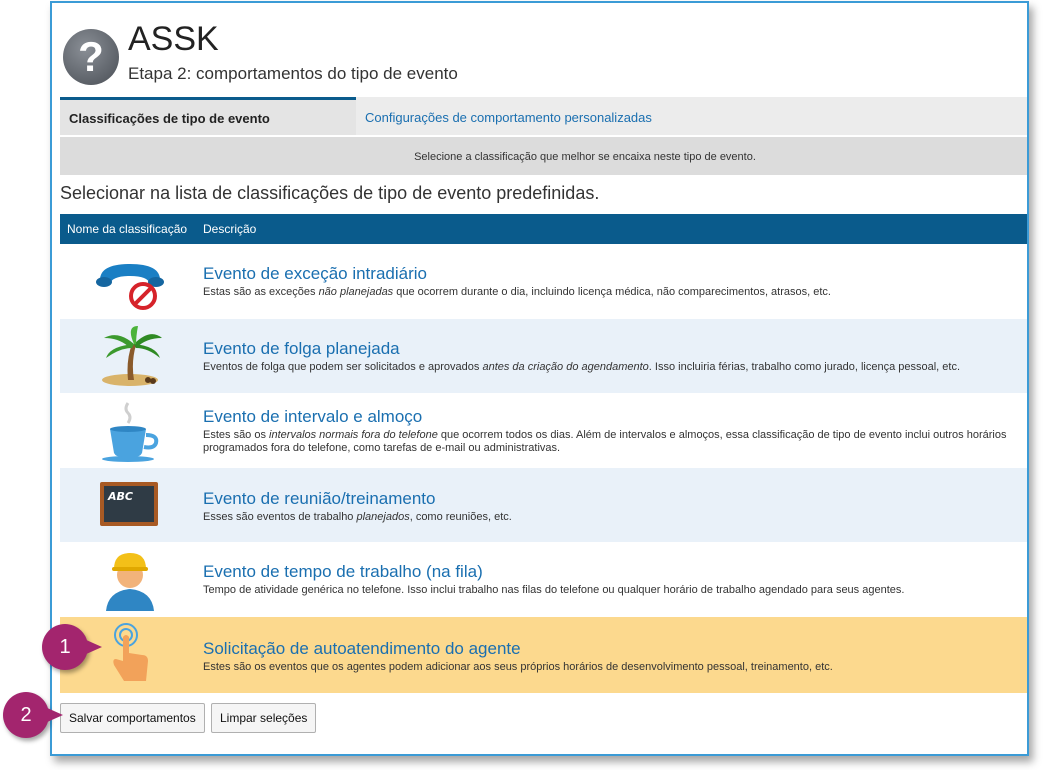  I want to click on callout-step-1: 1, so click(72, 647).